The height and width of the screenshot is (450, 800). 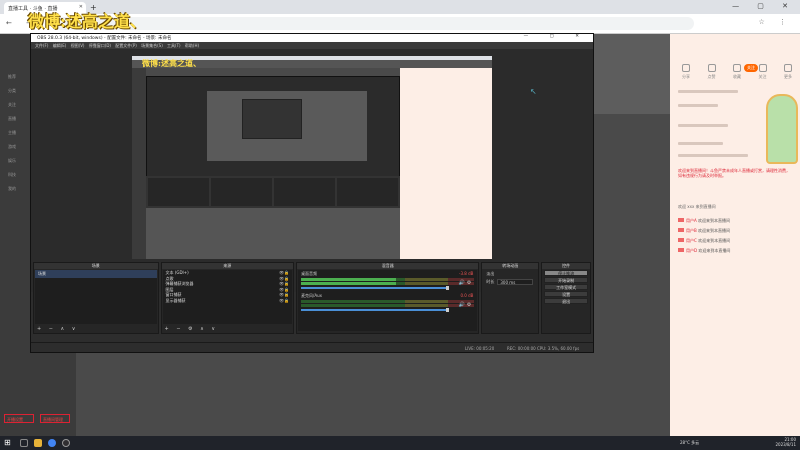 I want to click on mixer-dock: 混音器 桌面音频 -3.8 dB 🔊⚙ 麦克风/Aux 0.0 dB 🔊⚙, so click(x=388, y=298).